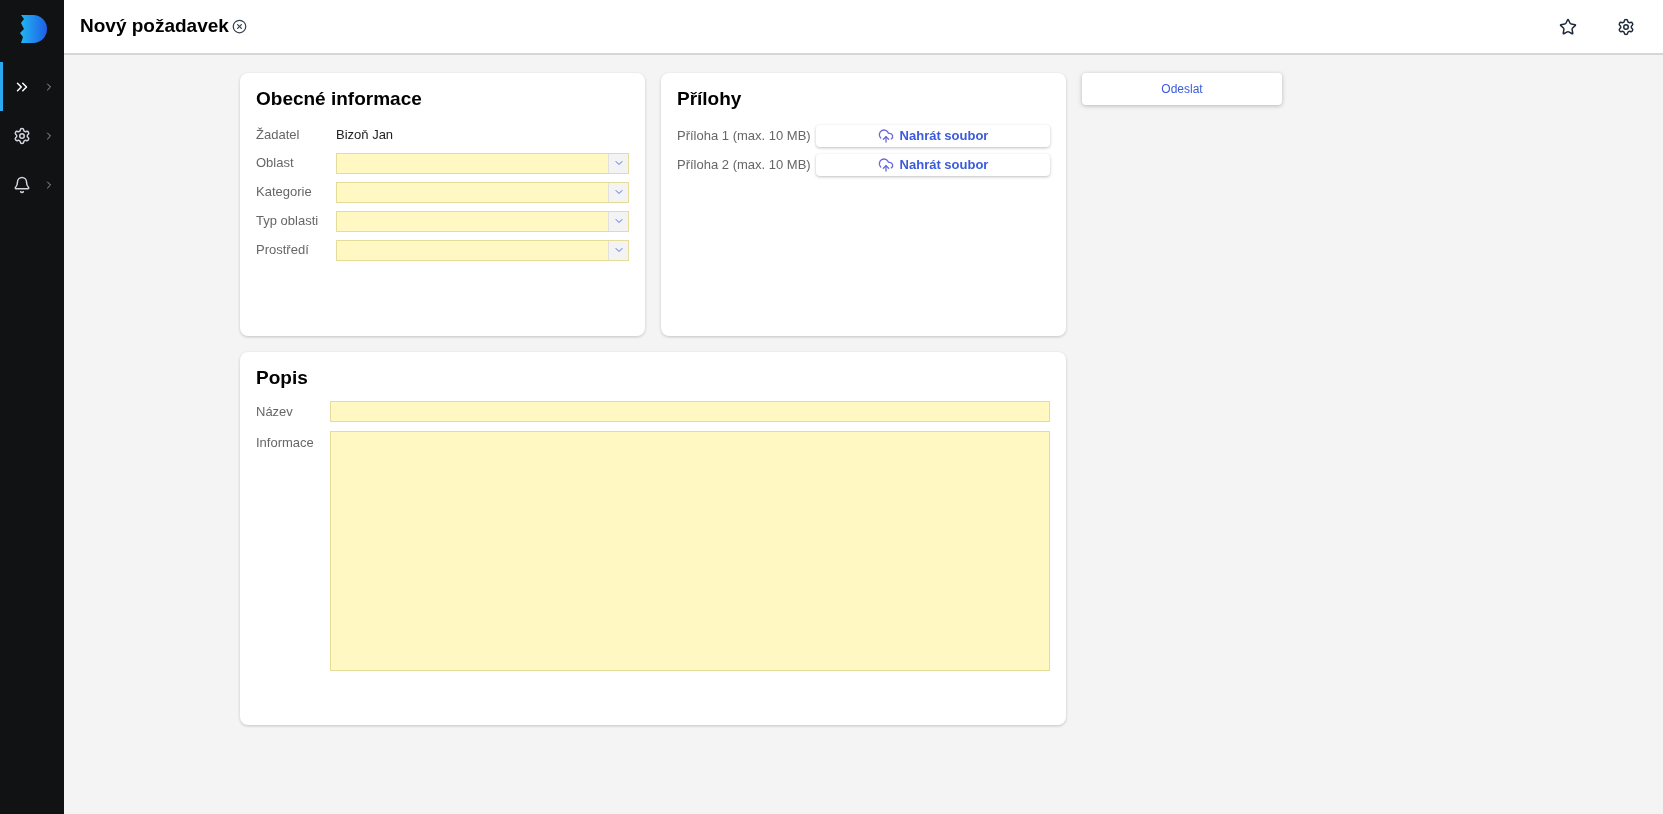 The width and height of the screenshot is (1663, 814). What do you see at coordinates (154, 26) in the screenshot?
I see `page-title: Nový požadavek` at bounding box center [154, 26].